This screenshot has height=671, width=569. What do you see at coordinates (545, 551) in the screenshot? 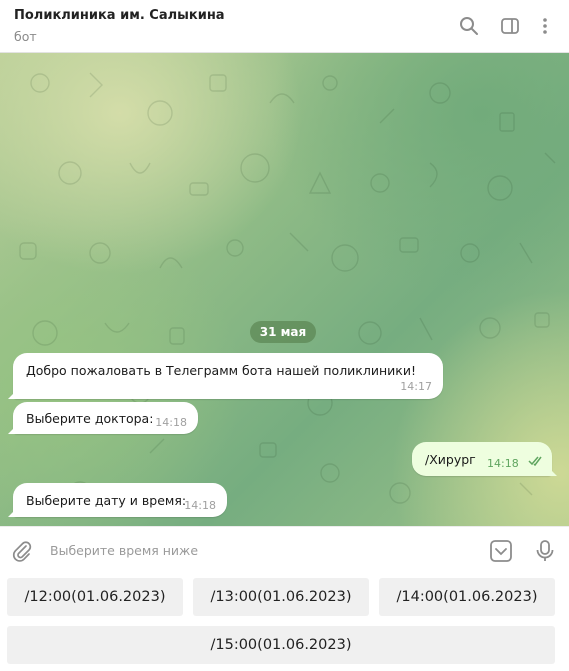
I see `microphone-icon` at bounding box center [545, 551].